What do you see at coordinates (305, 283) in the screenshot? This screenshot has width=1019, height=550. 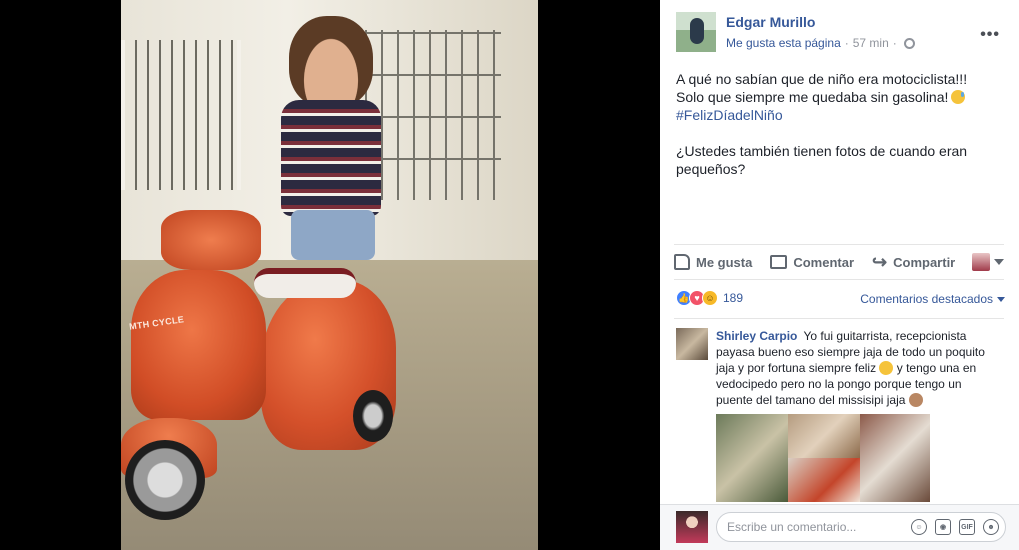 I see `photo-scooter-seat` at bounding box center [305, 283].